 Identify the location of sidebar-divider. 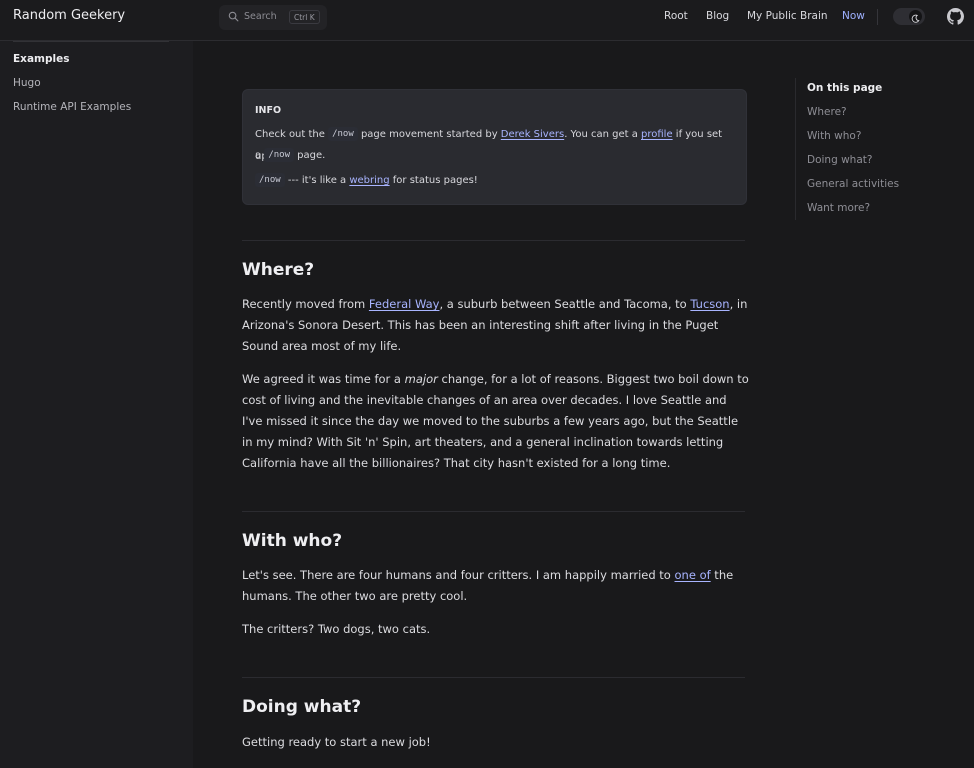
(91, 41).